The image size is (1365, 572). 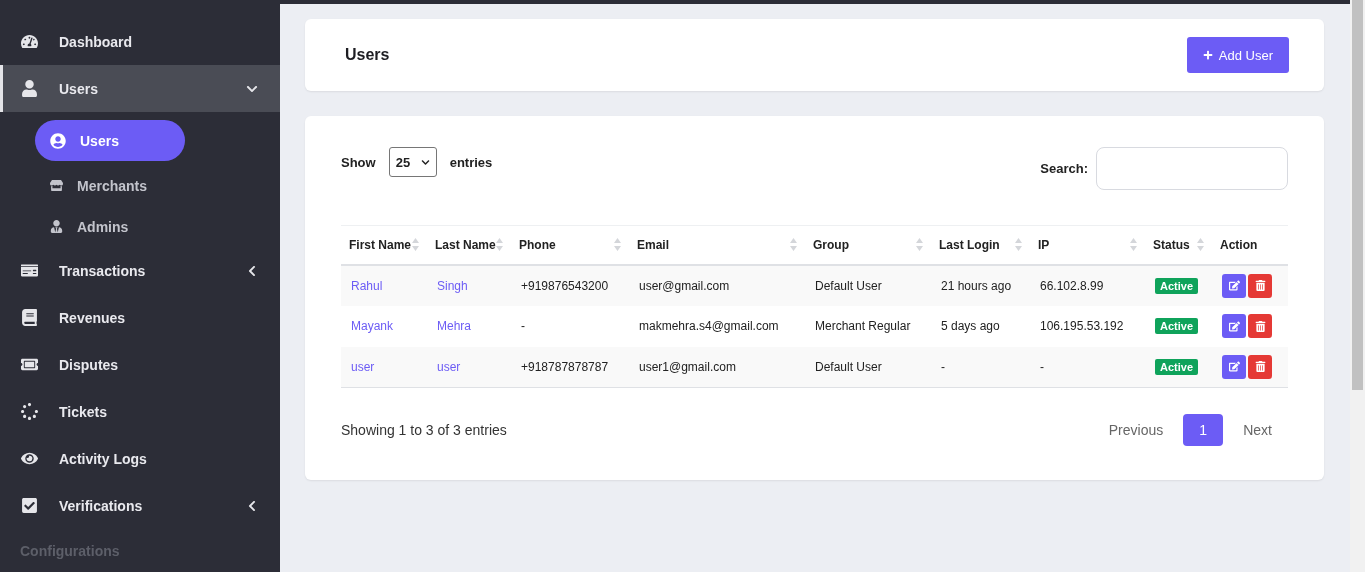 What do you see at coordinates (980, 326) in the screenshot?
I see `table-cell: 5 days ago` at bounding box center [980, 326].